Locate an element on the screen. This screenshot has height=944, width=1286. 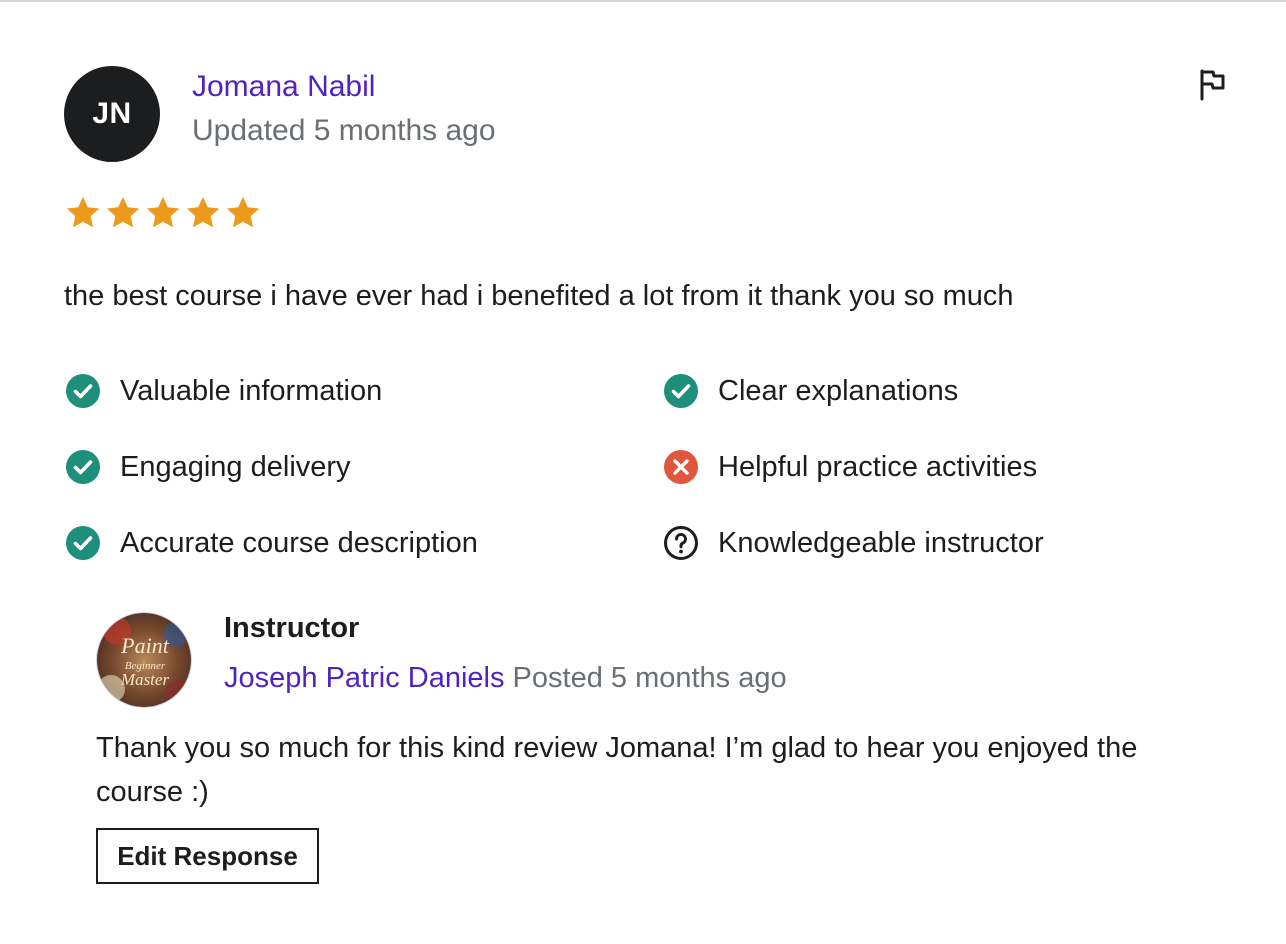
report-flag-button is located at coordinates (1212, 84).